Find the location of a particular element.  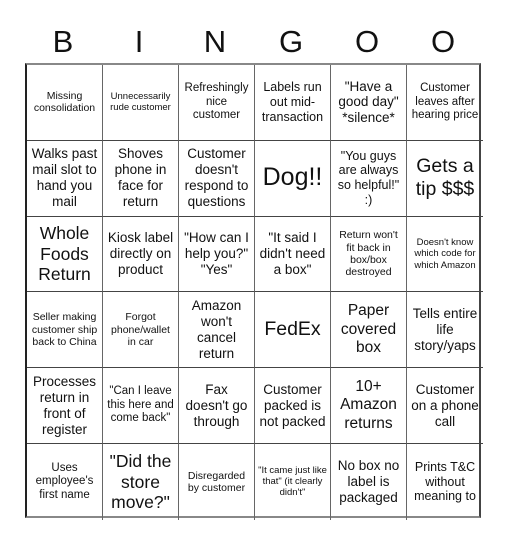

header-letter-o-2: O is located at coordinates (443, 41).